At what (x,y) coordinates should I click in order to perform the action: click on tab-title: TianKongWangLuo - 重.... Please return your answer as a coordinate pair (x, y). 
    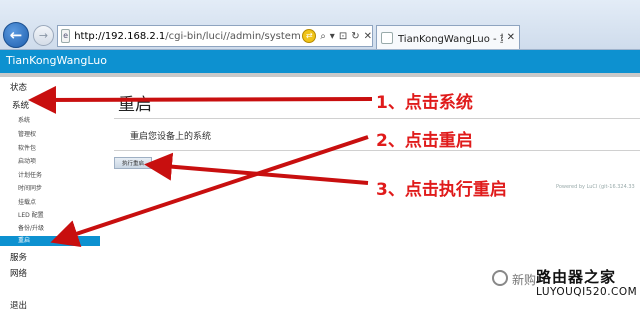
    Looking at the image, I should click on (450, 39).